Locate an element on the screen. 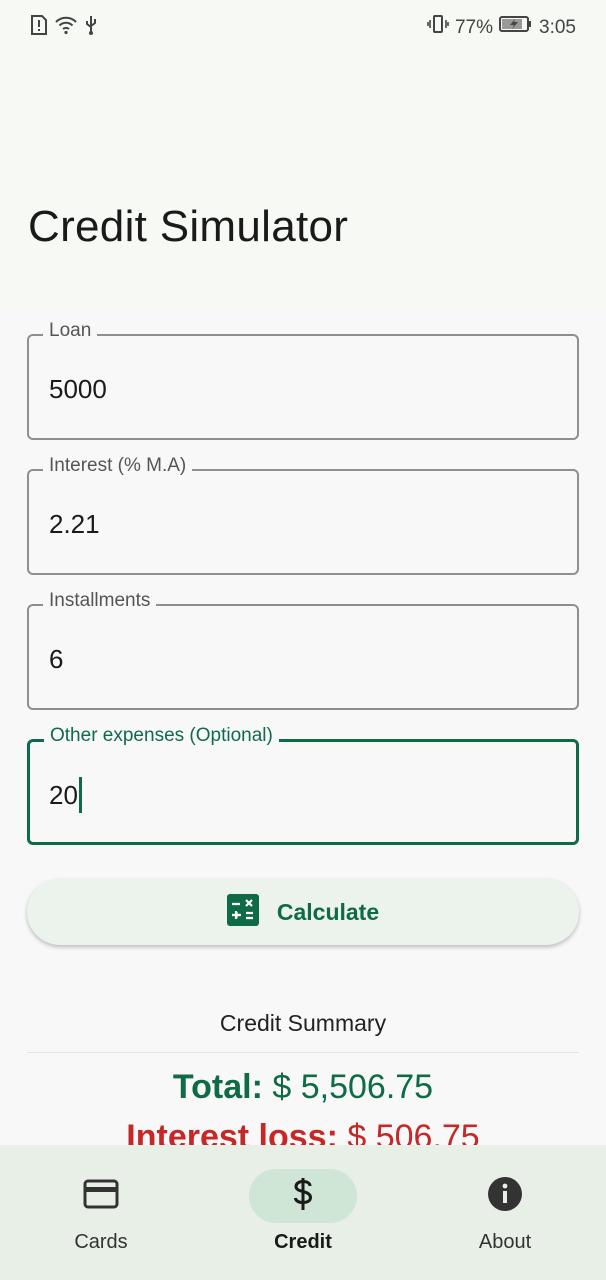 This screenshot has height=1280, width=606. info-icon is located at coordinates (505, 1196).